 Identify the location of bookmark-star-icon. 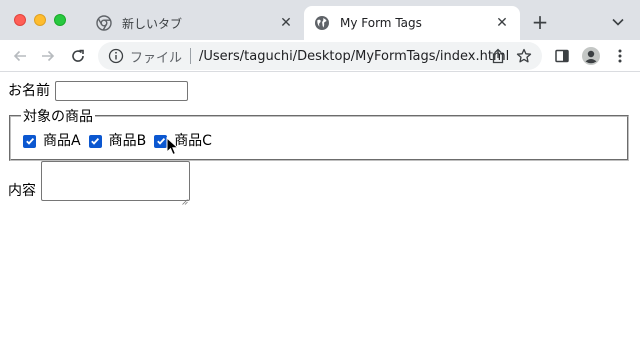
(524, 56).